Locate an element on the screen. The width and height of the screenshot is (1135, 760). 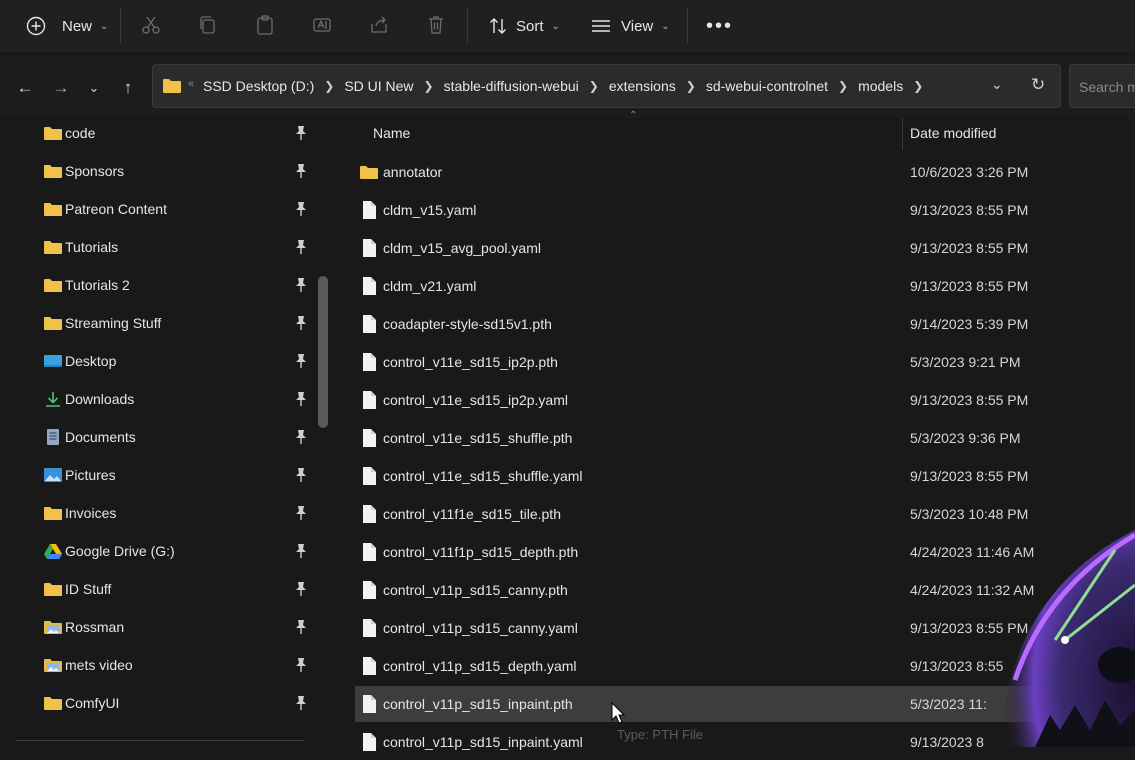
sidebar-item-code: code is located at coordinates (160, 135).